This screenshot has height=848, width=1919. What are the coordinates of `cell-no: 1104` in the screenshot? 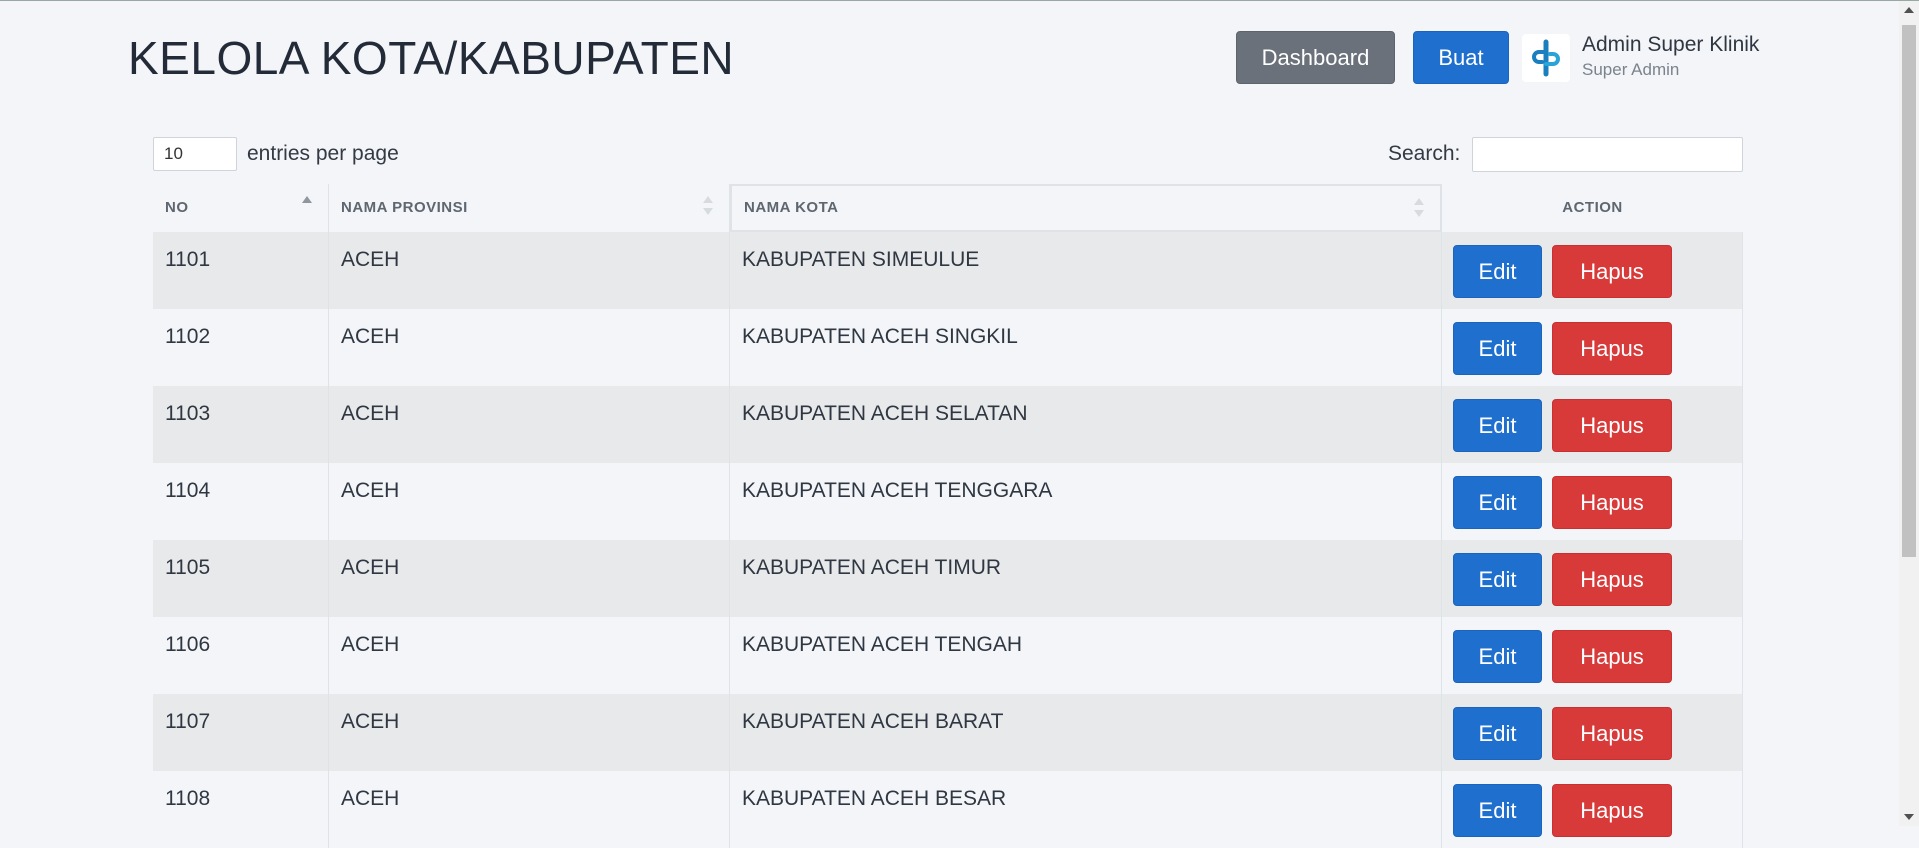 It's located at (241, 501).